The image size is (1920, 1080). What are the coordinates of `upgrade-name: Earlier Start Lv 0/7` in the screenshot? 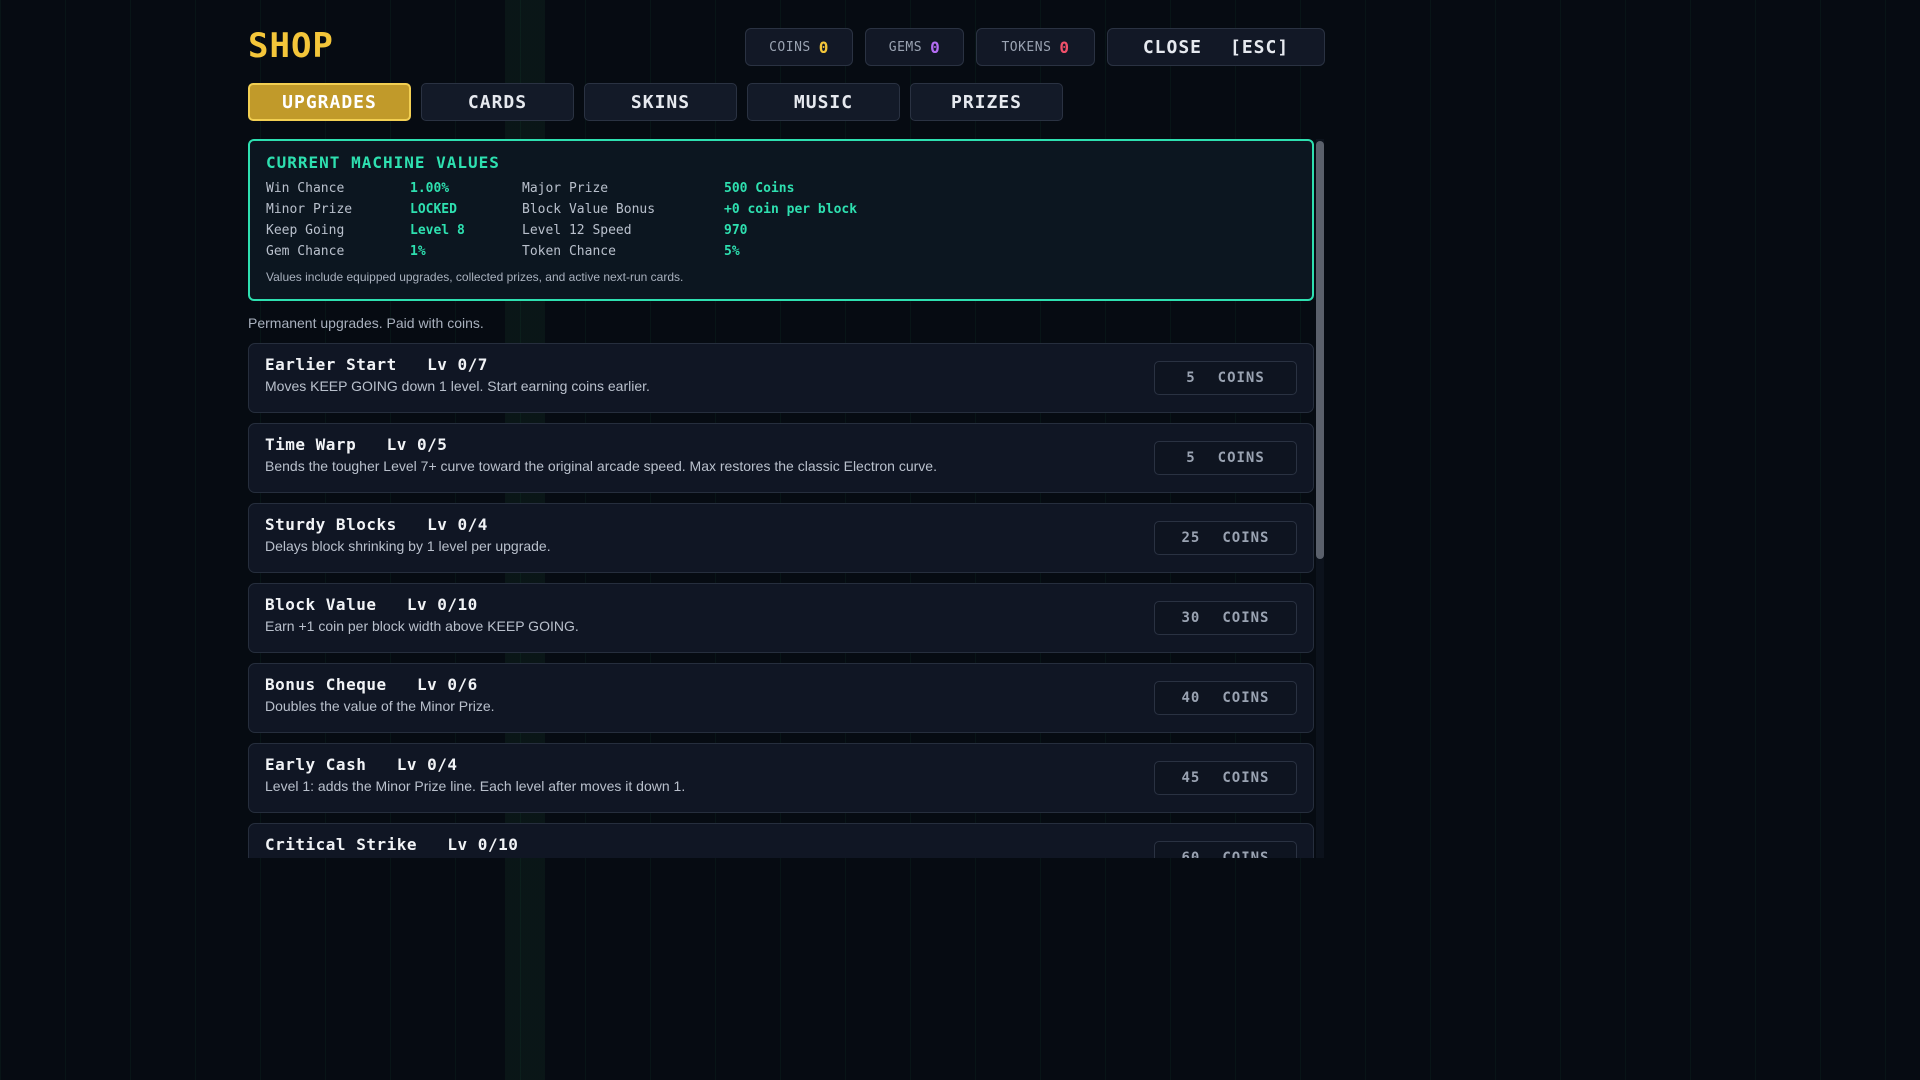 It's located at (376, 364).